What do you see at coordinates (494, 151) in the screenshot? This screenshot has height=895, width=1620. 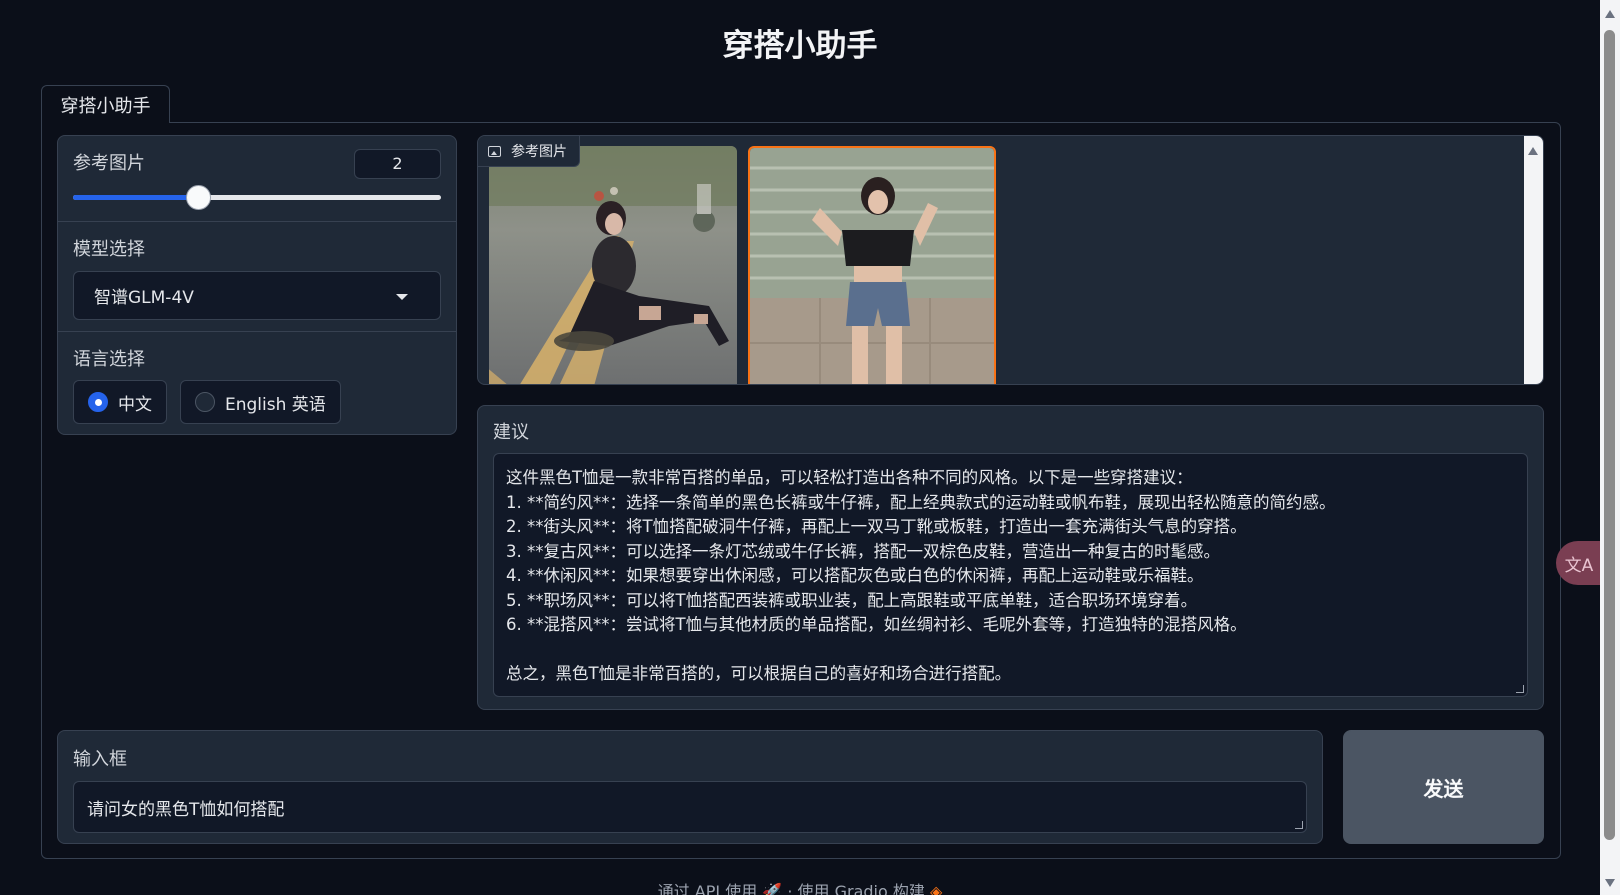 I see `image-icon` at bounding box center [494, 151].